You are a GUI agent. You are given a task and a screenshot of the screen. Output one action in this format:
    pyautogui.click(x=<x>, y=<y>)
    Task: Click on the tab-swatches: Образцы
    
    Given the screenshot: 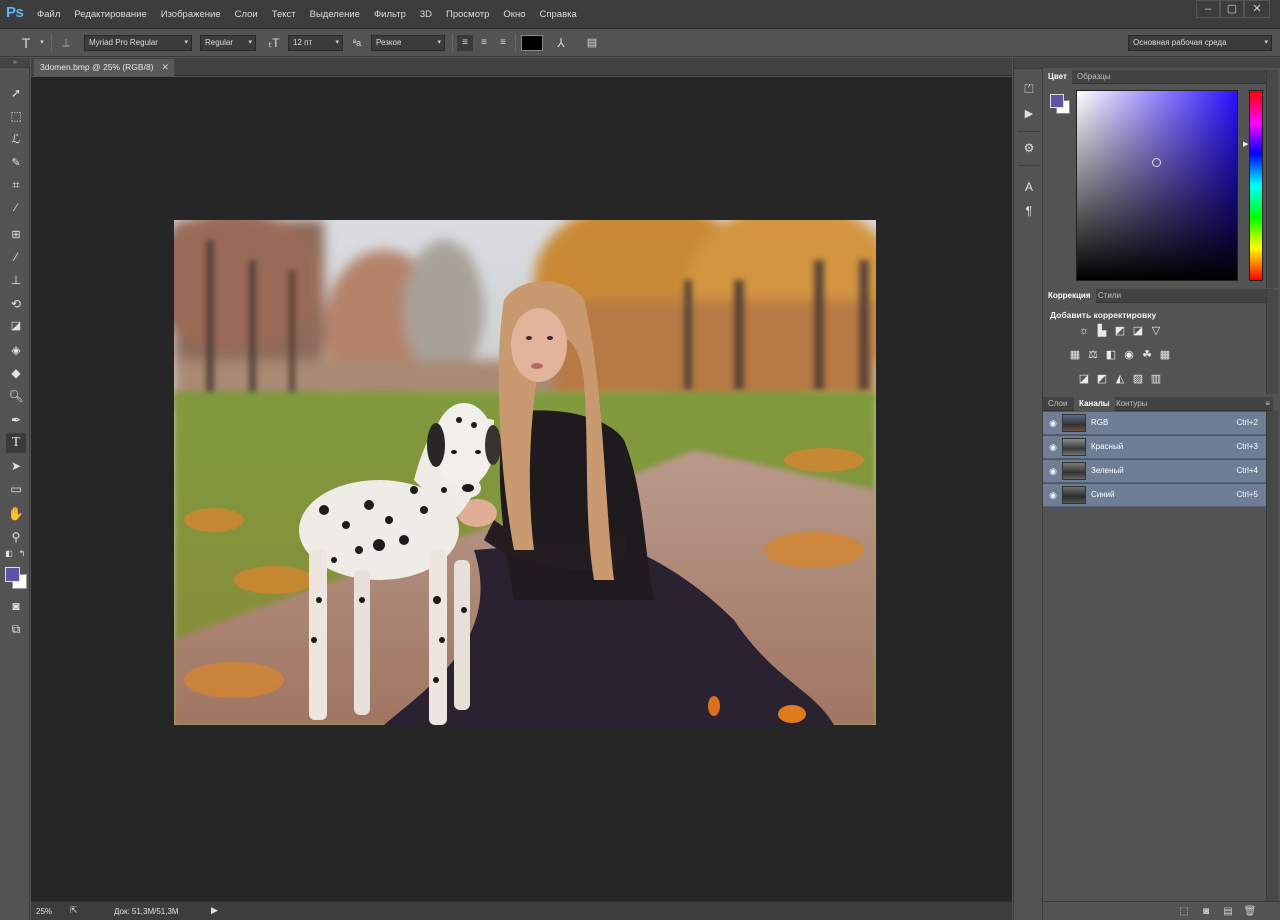 What is the action you would take?
    pyautogui.click(x=1094, y=77)
    